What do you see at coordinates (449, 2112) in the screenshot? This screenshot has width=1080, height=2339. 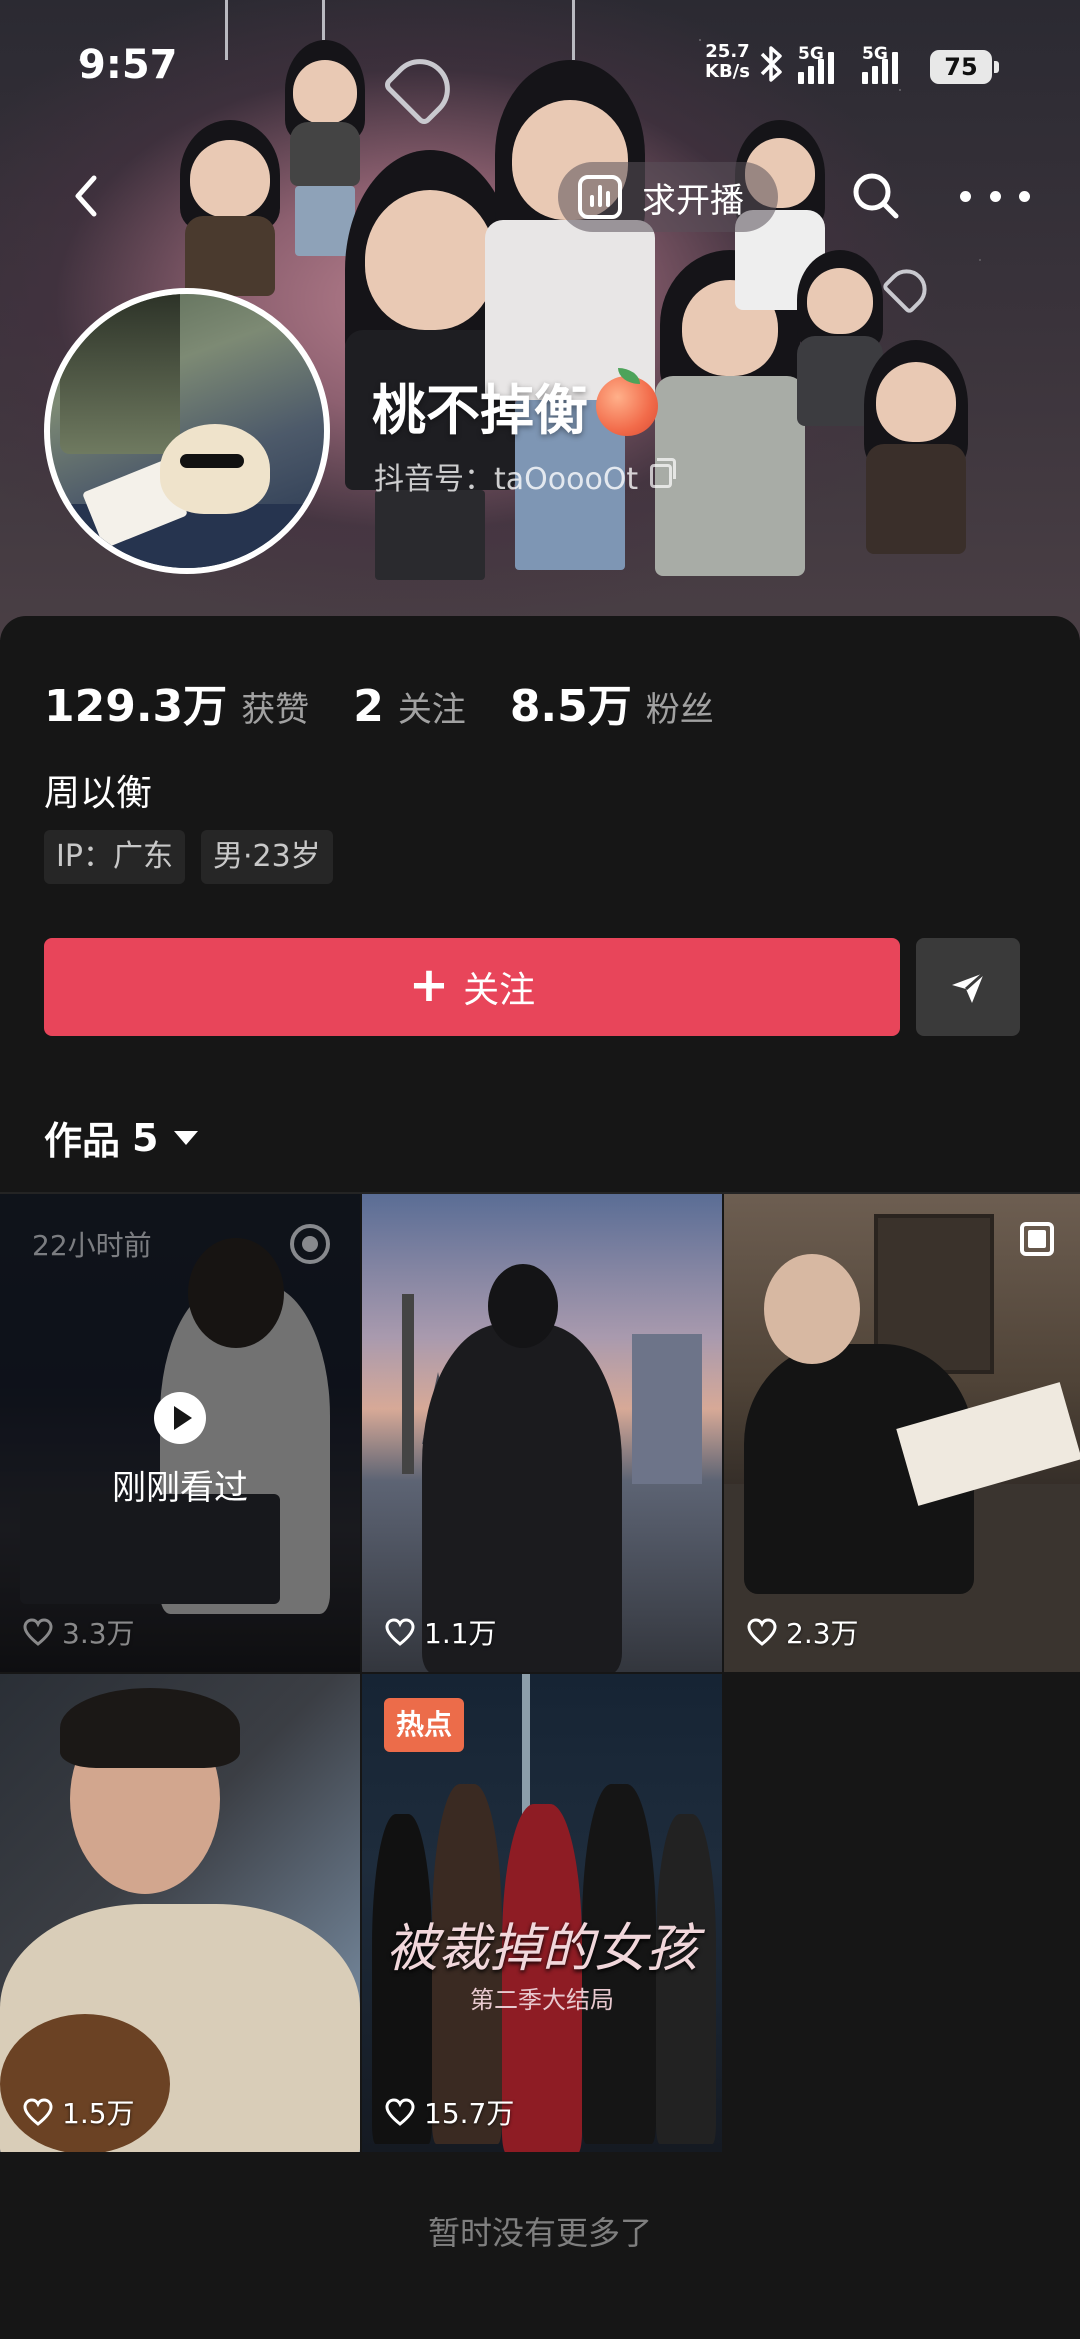 I see `like-count: 15.7万` at bounding box center [449, 2112].